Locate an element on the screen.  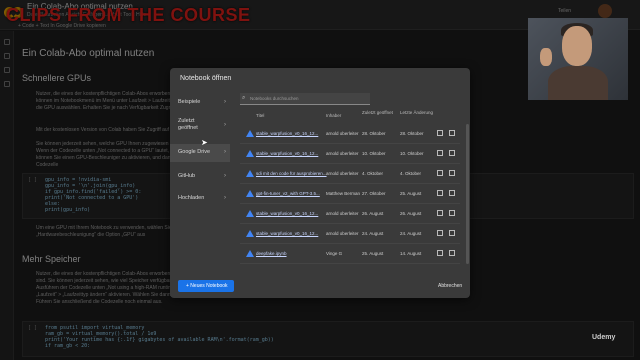
file-modified: 25. August is located at coordinates (411, 193).